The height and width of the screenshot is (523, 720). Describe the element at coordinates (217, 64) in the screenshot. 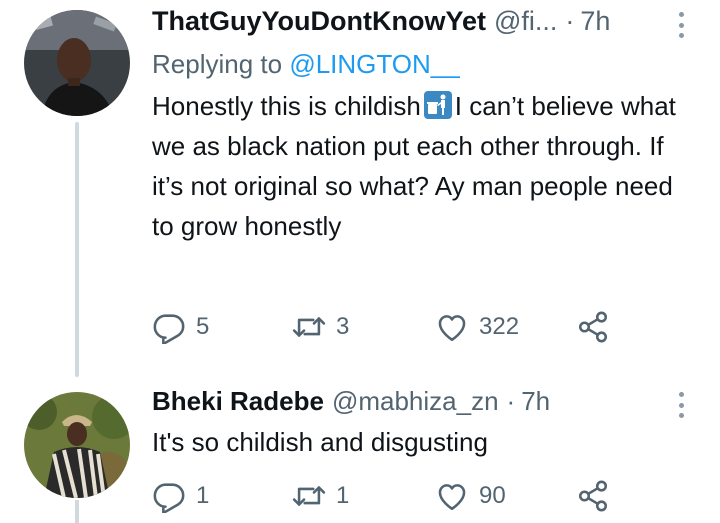

I see `replying-prefix: Replying to` at that location.